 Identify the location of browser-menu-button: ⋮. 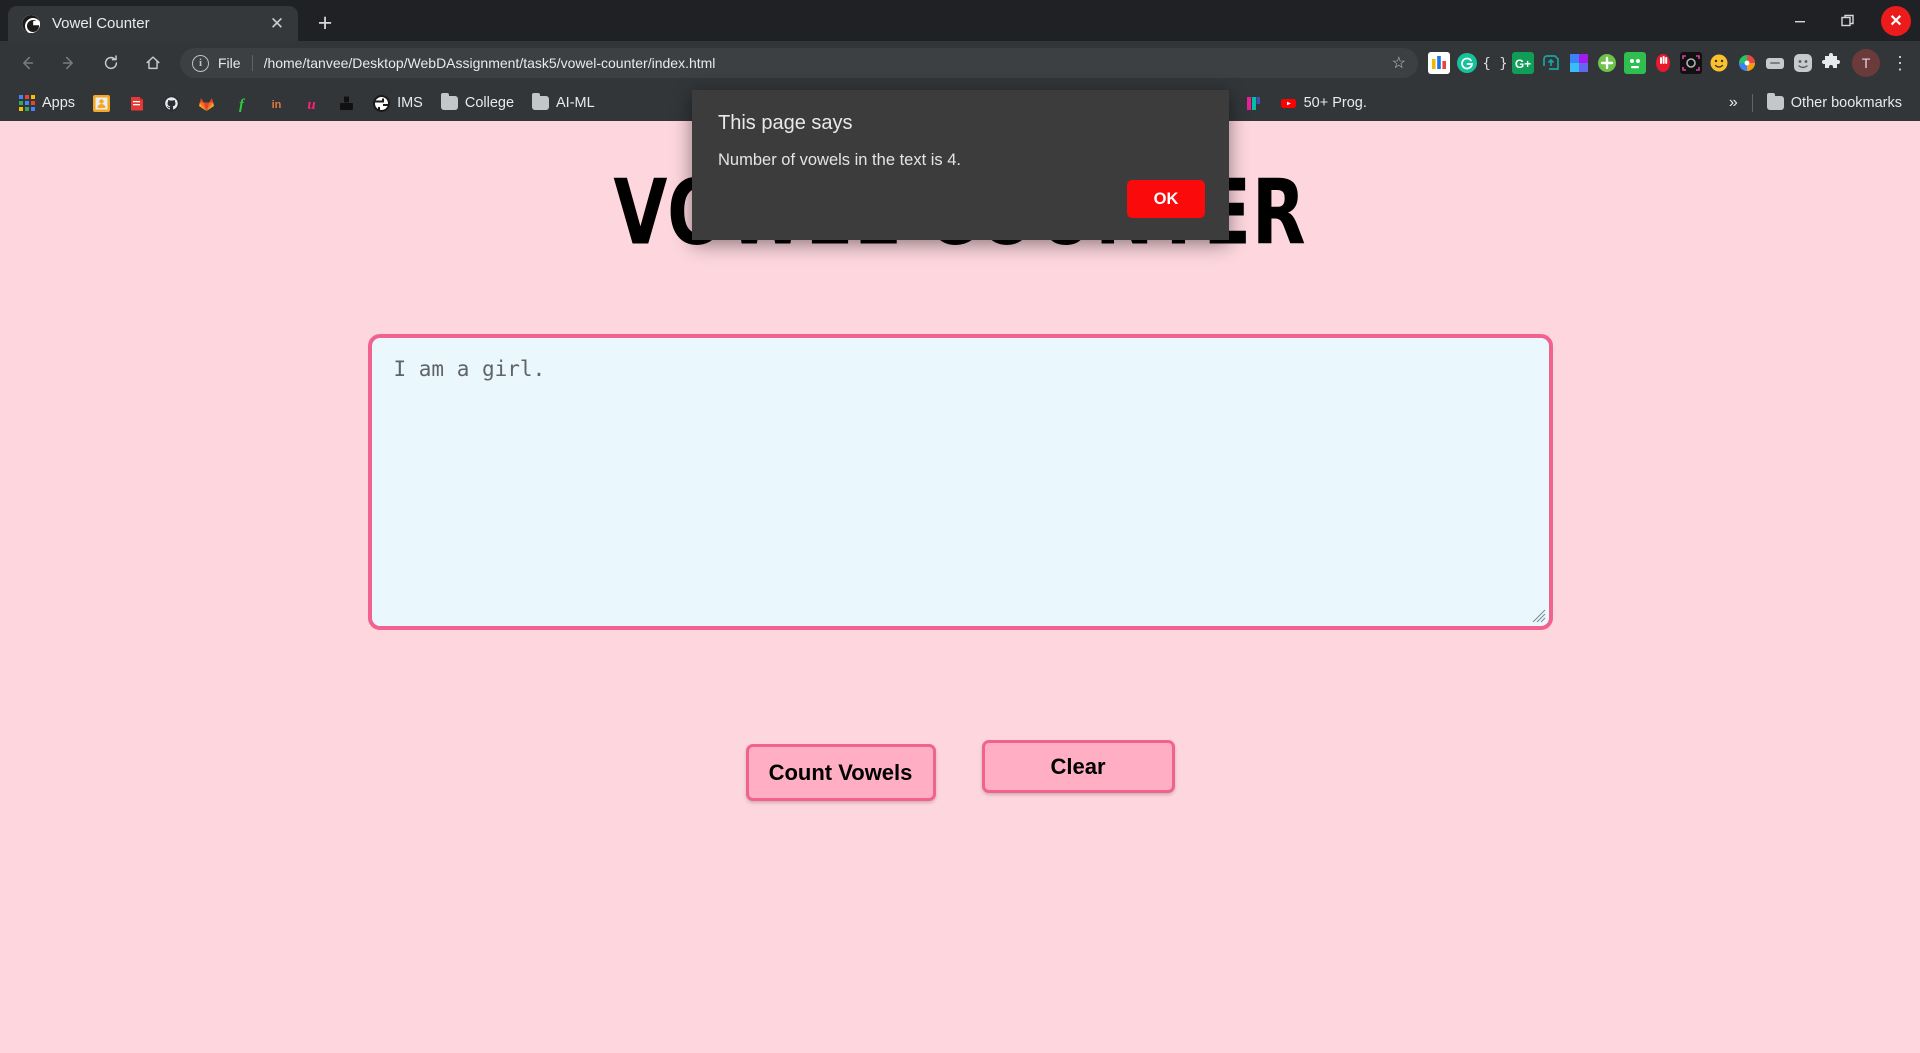
(1900, 63).